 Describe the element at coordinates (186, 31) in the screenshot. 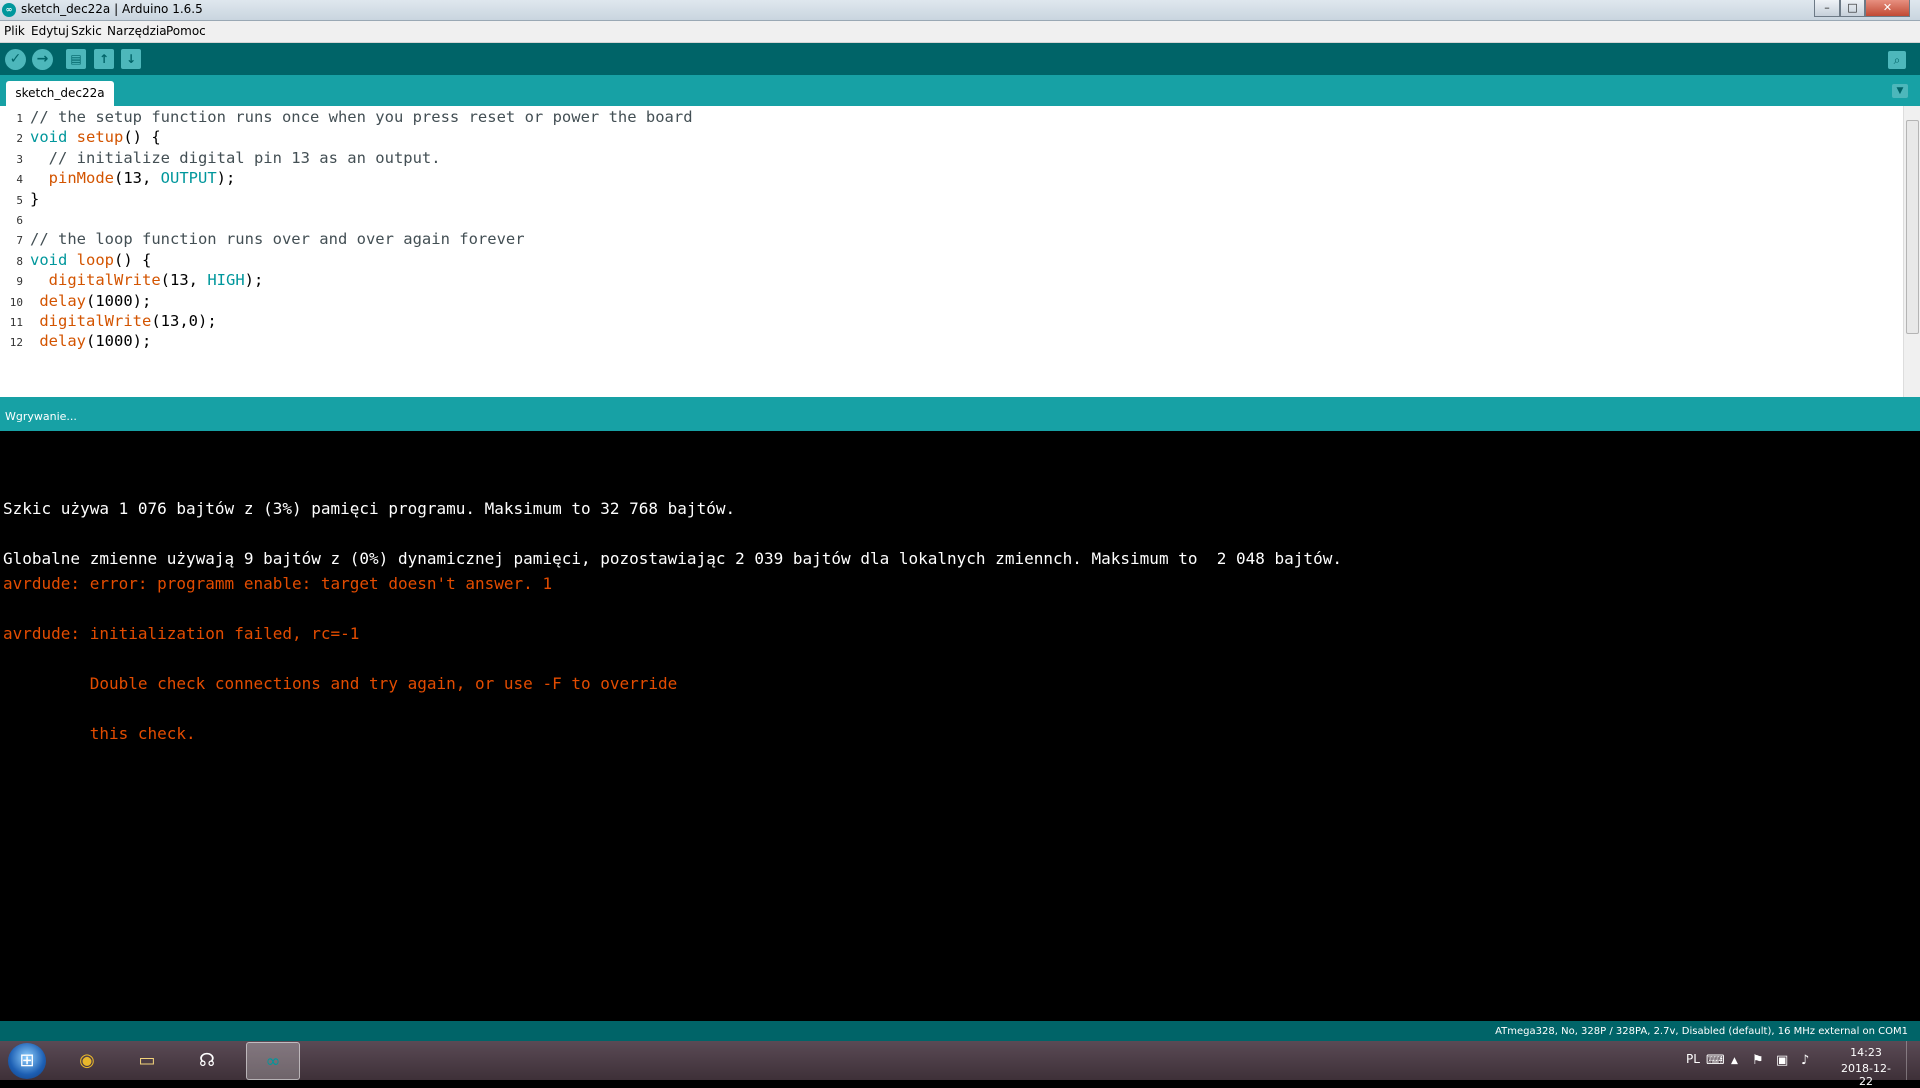

I see `menu-pomoc: Pomoc` at that location.